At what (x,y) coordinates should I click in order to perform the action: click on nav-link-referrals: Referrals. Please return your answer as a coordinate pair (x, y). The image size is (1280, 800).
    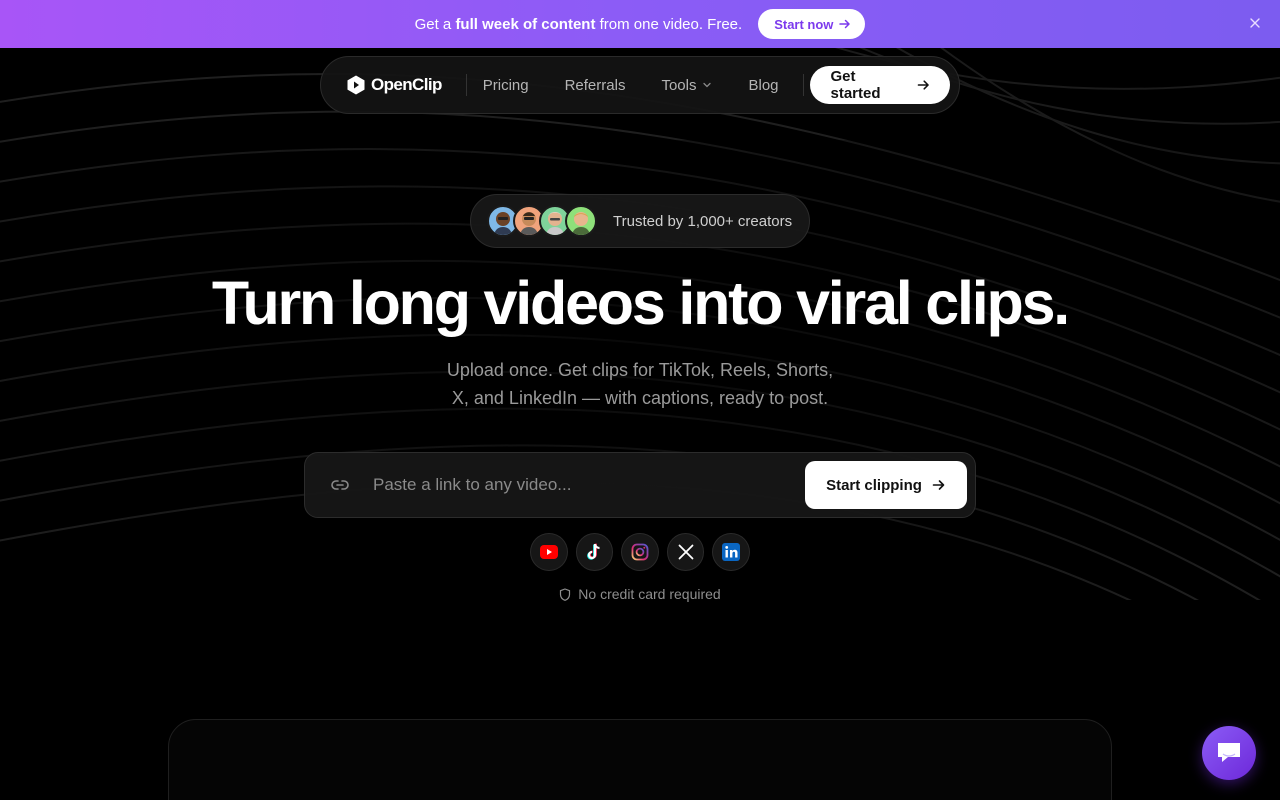
    Looking at the image, I should click on (595, 85).